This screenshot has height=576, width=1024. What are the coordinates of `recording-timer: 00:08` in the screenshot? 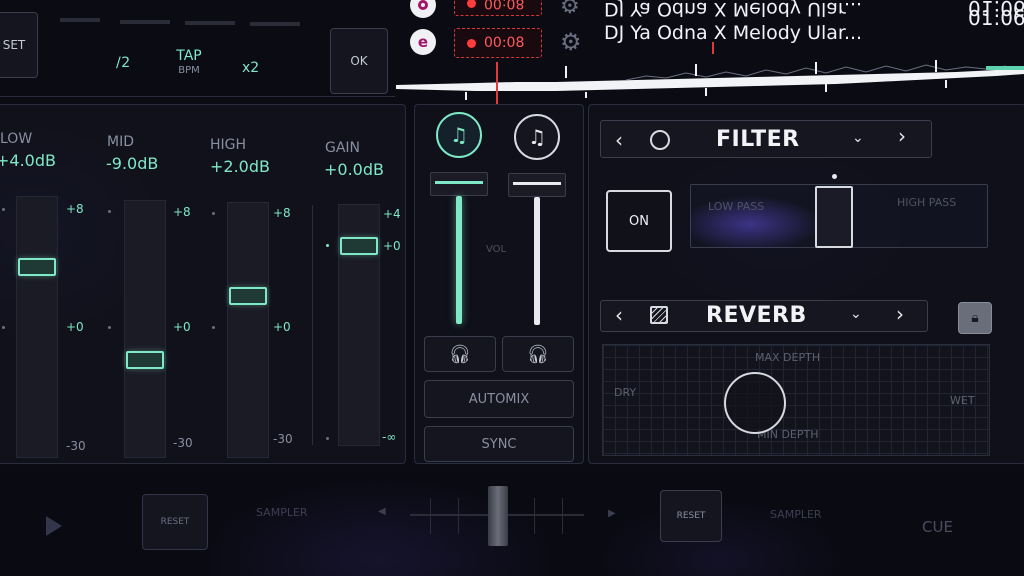 It's located at (498, 43).